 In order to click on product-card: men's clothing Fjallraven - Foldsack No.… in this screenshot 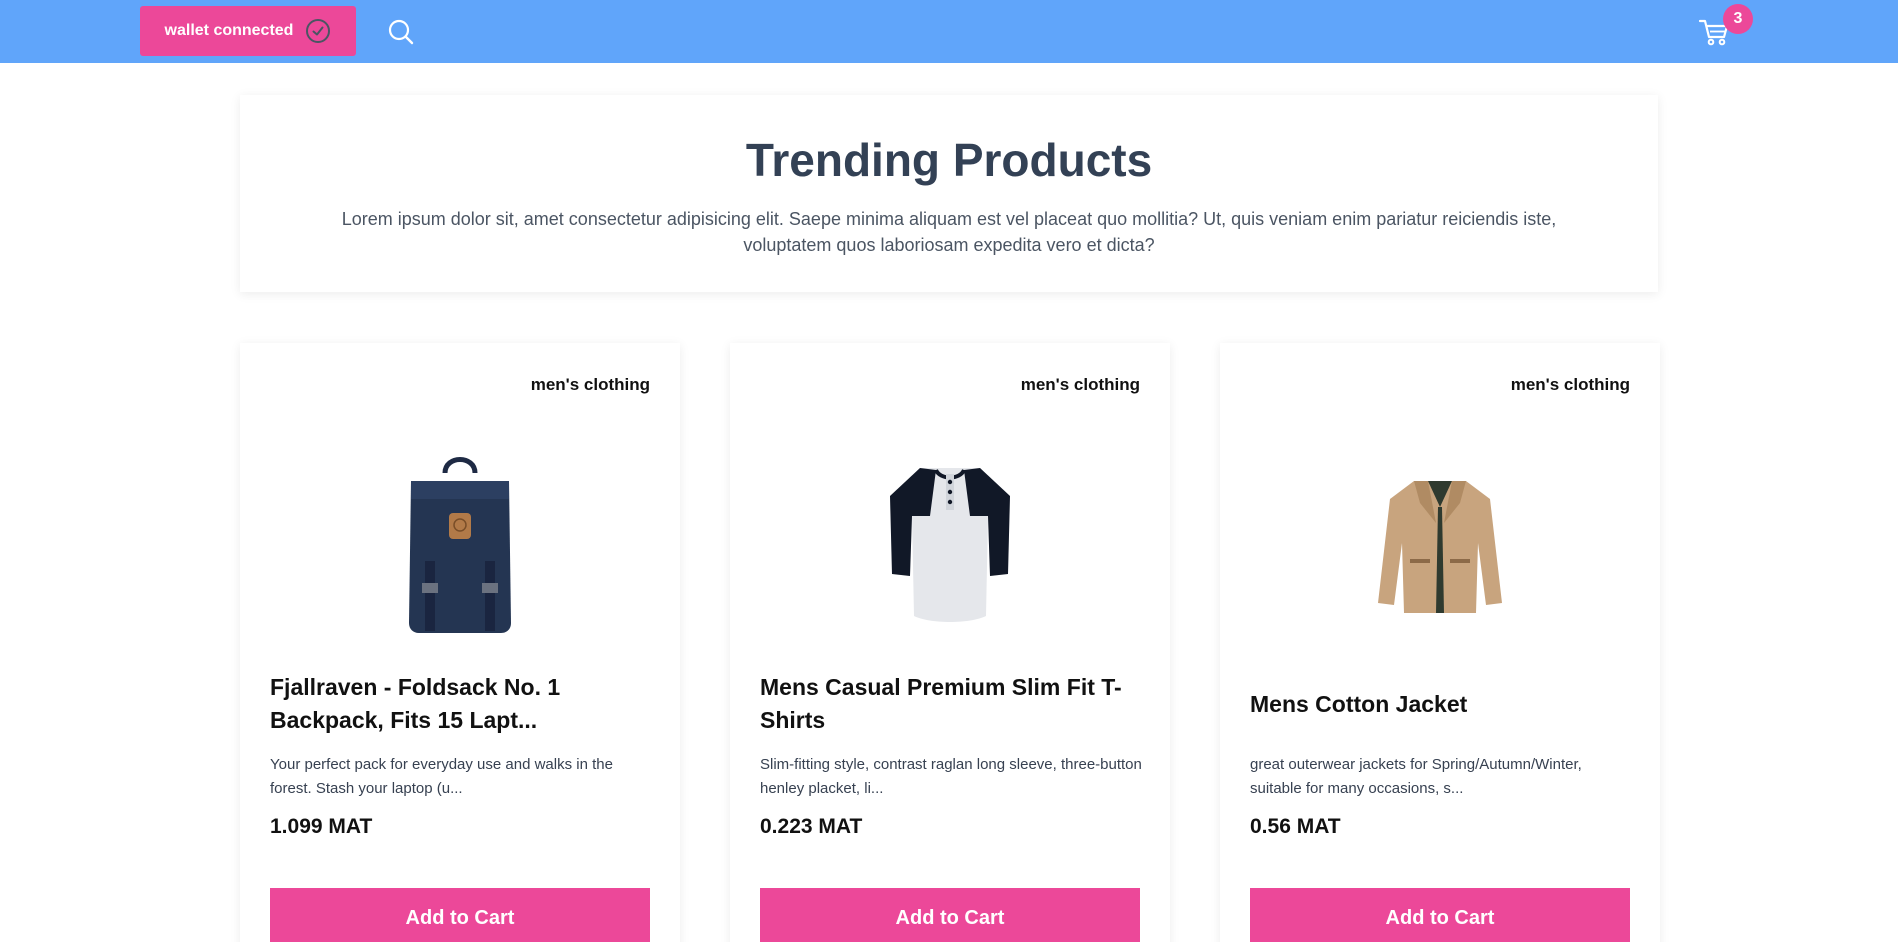, I will do `click(460, 642)`.